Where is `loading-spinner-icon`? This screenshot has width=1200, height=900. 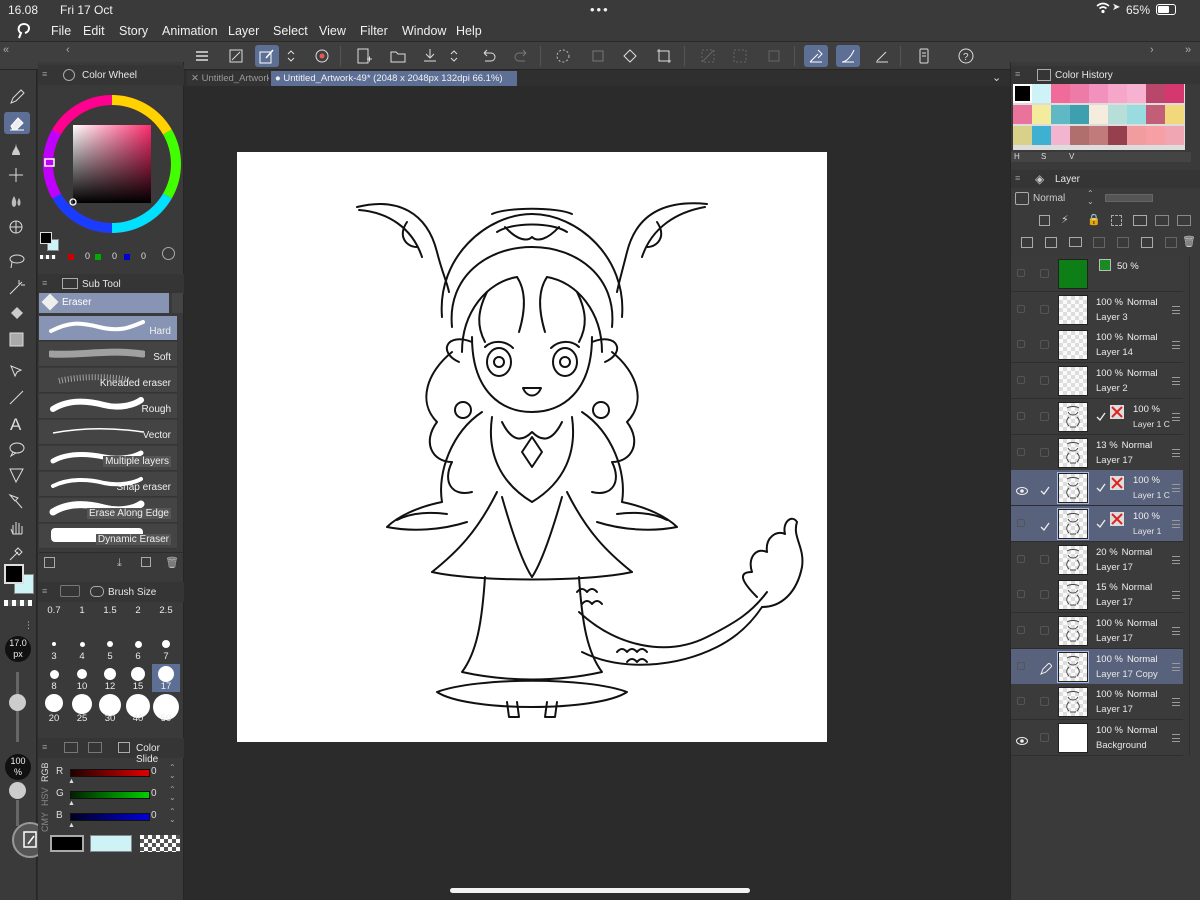
loading-spinner-icon is located at coordinates (563, 56).